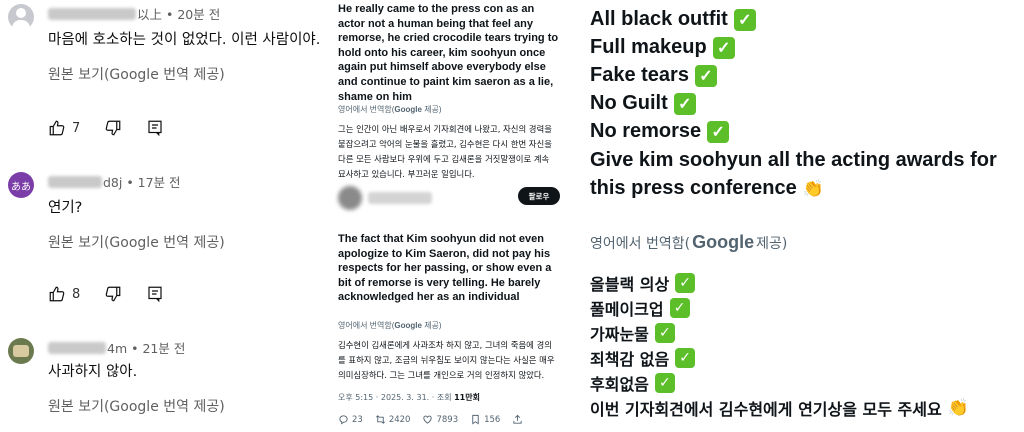 The height and width of the screenshot is (432, 1024). What do you see at coordinates (673, 19) in the screenshot?
I see `checklist-item: All black outfit ✓` at bounding box center [673, 19].